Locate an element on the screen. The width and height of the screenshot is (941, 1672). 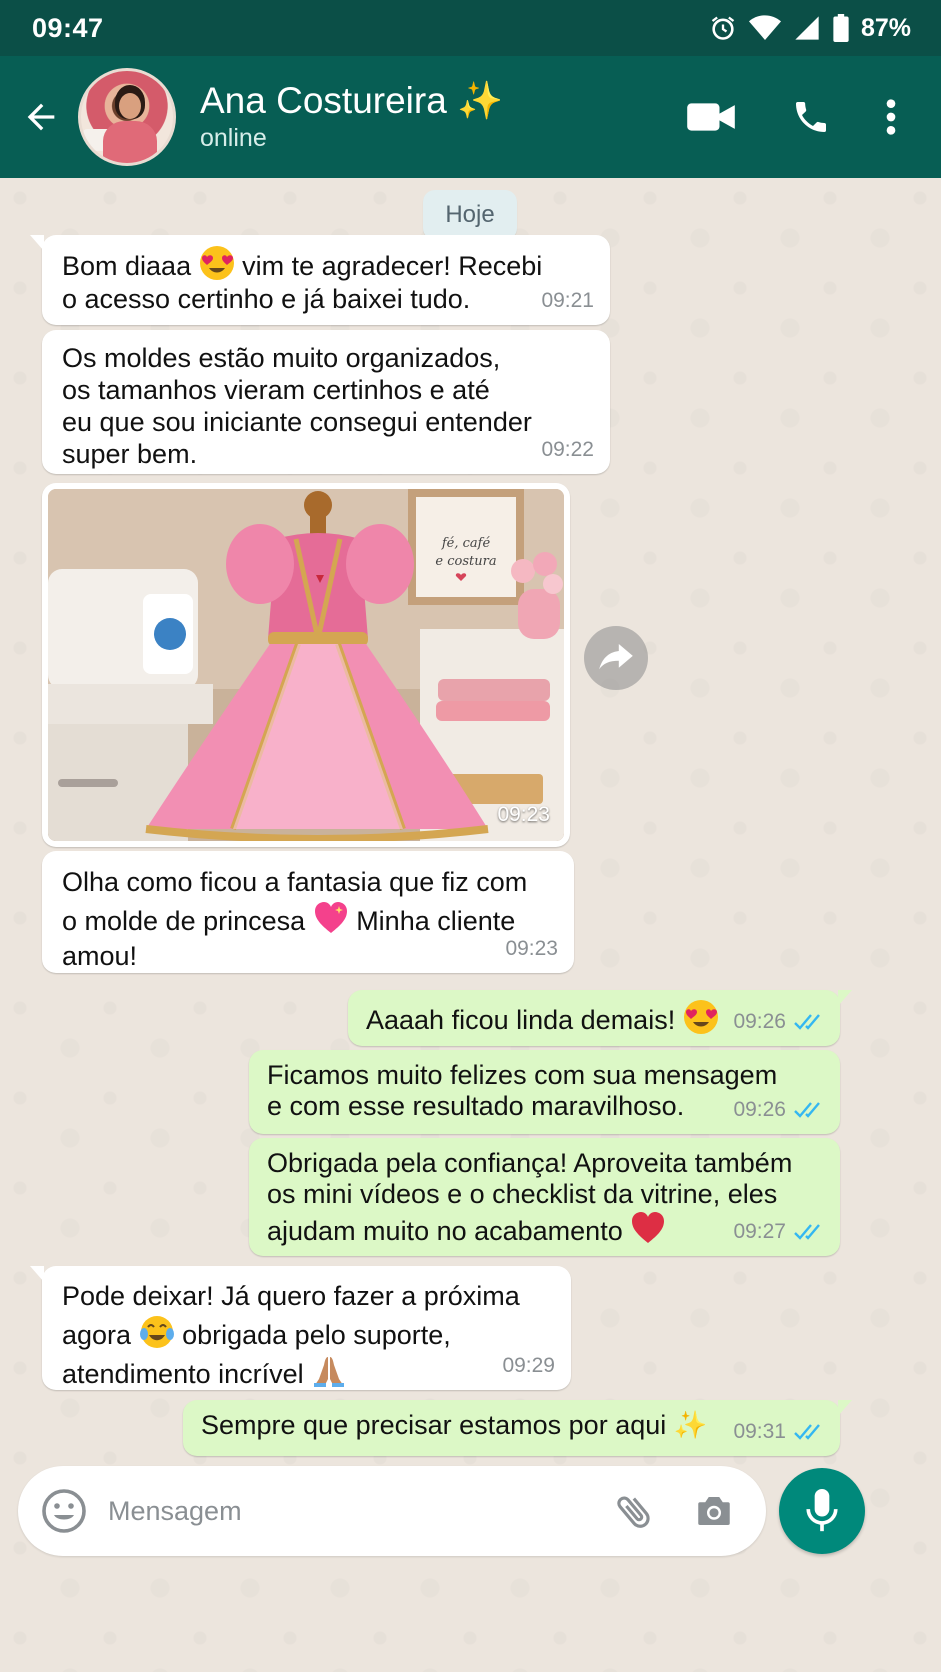
message-time: 09:29 is located at coordinates (528, 1365).